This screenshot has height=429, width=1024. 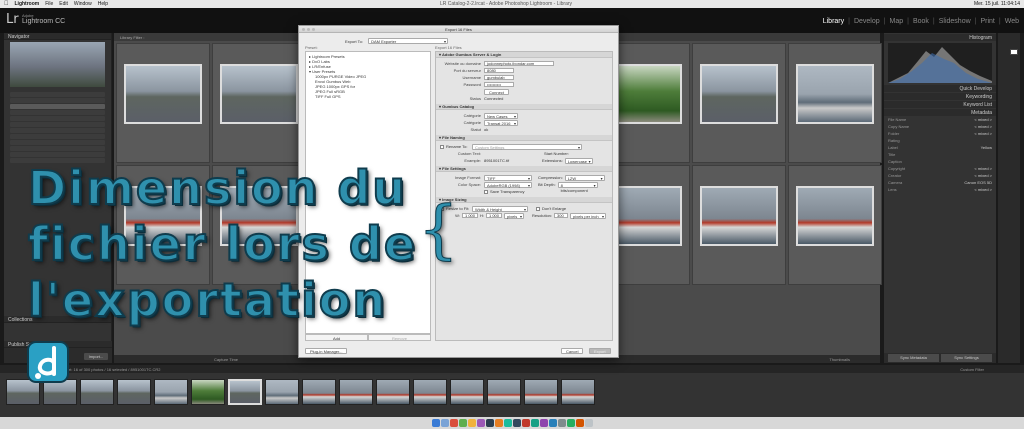 I want to click on resize-select: Width & Height, so click(x=500, y=208).